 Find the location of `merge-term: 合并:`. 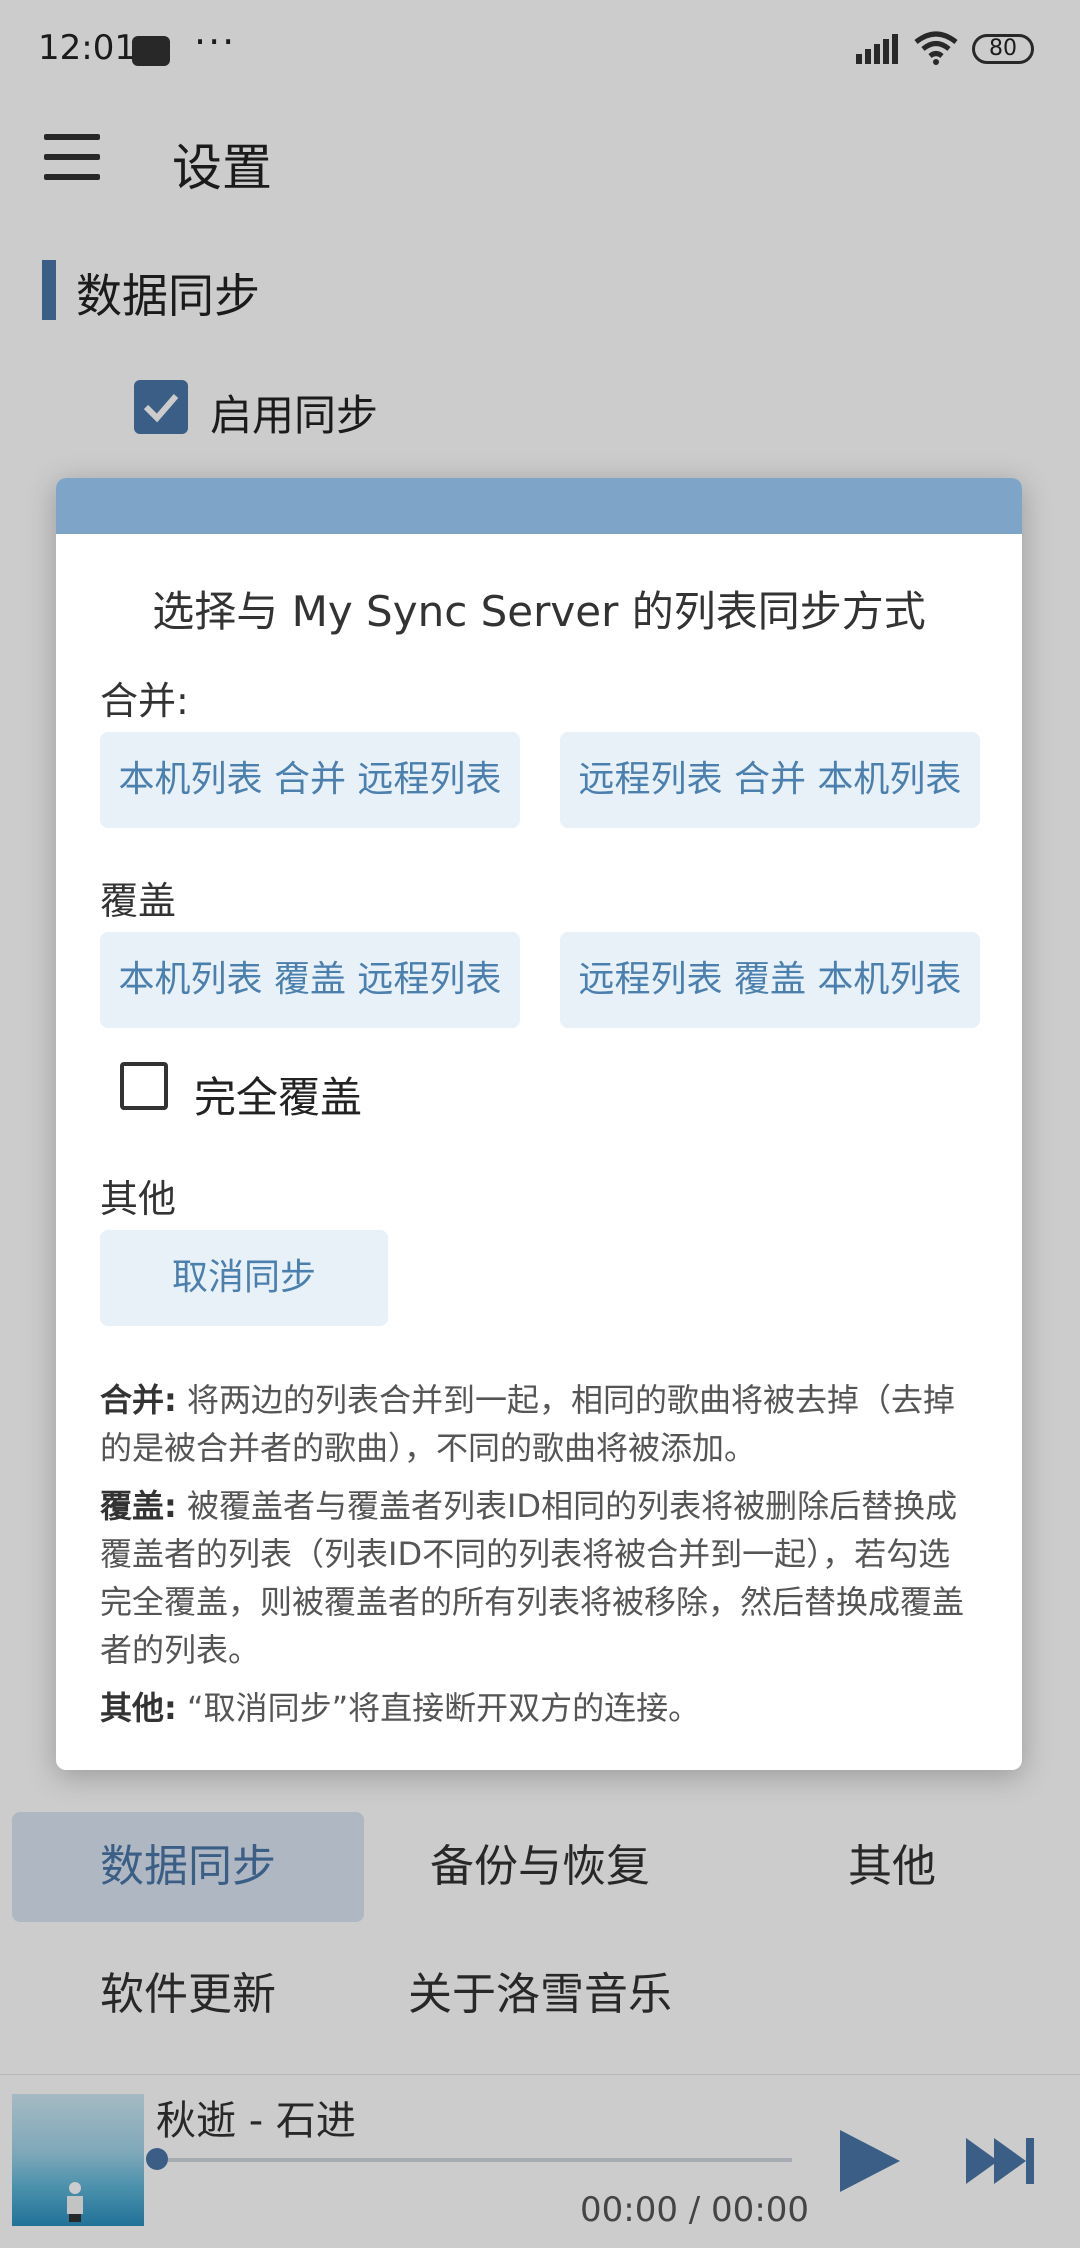

merge-term: 合并: is located at coordinates (138, 1400).